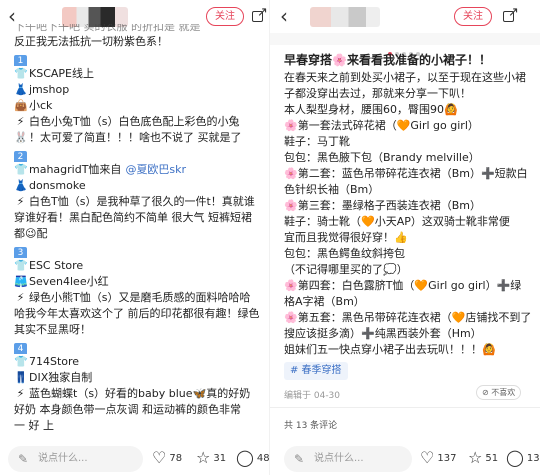 This screenshot has width=540, height=475. What do you see at coordinates (159, 457) in the screenshot?
I see `heart-icon: ♡` at bounding box center [159, 457].